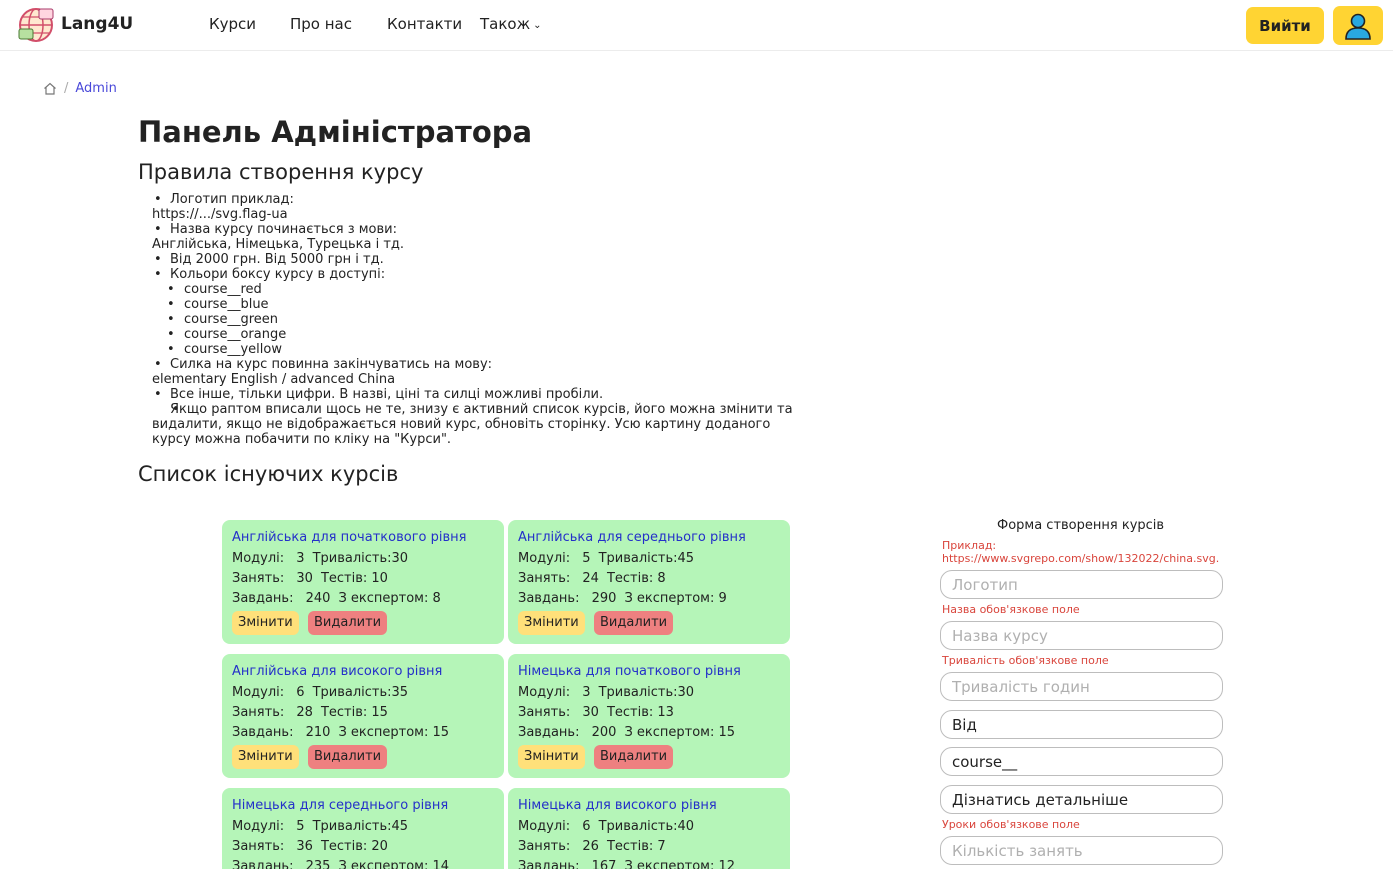 The image size is (1393, 869). I want to click on profile-button, so click(1358, 25).